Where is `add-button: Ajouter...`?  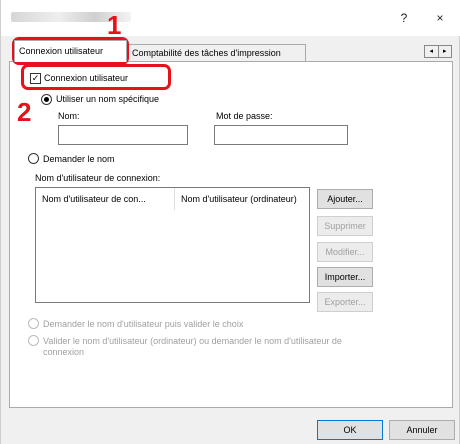
add-button: Ajouter... is located at coordinates (345, 199).